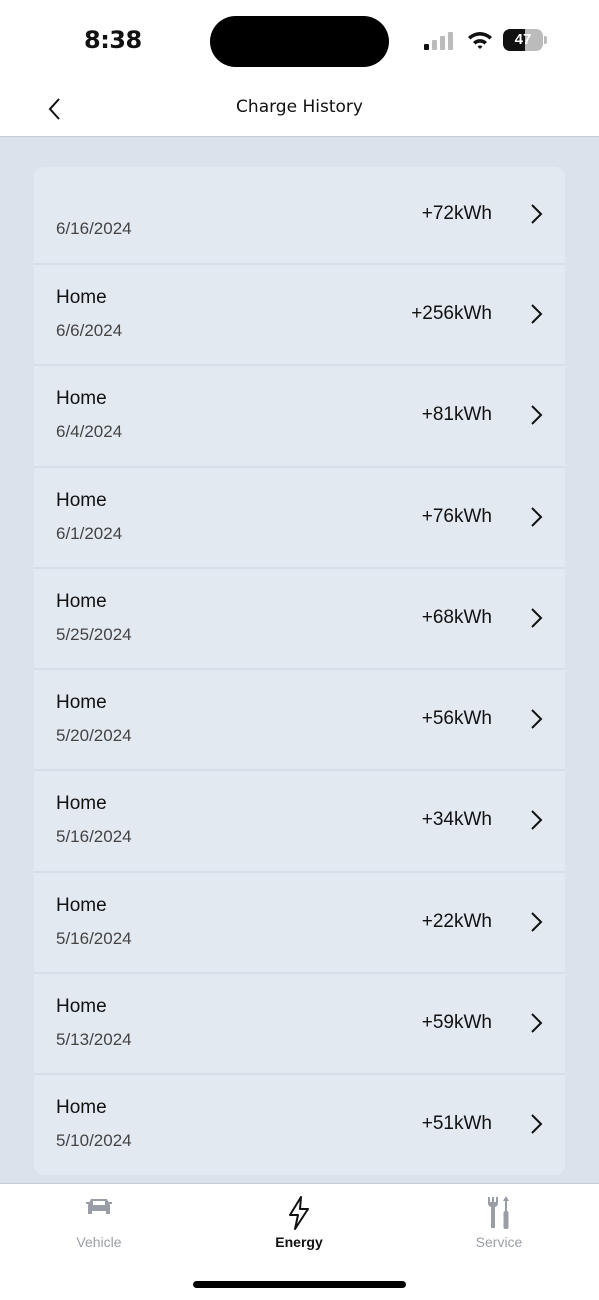 Image resolution: width=599 pixels, height=1300 pixels. I want to click on status-bar: 8:38 47, so click(299, 40).